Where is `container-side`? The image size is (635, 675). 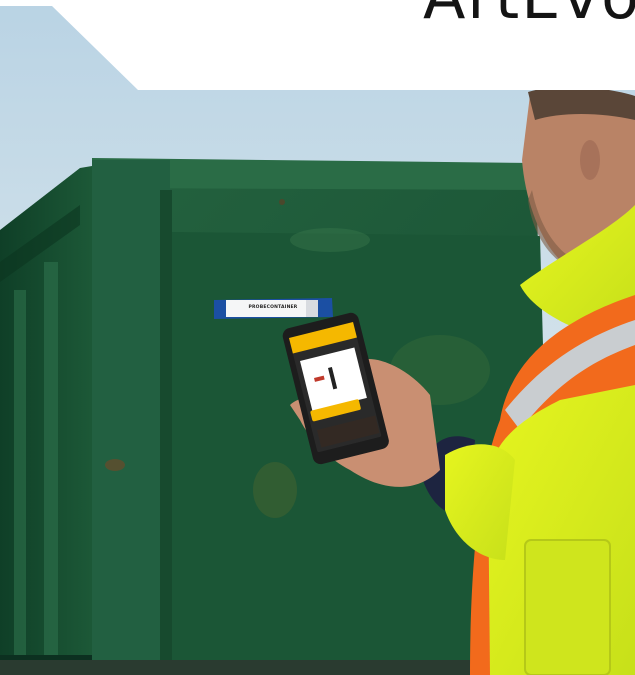
container-side is located at coordinates (49, 420).